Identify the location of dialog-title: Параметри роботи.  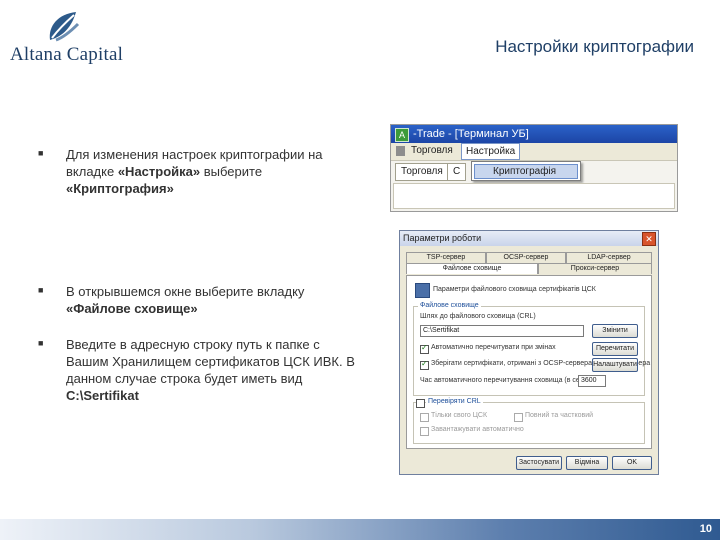
(442, 238).